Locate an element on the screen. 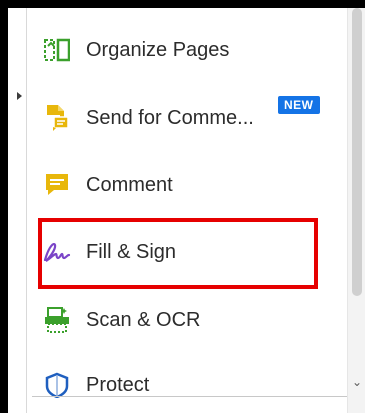  tool-label: Comment is located at coordinates (129, 184).